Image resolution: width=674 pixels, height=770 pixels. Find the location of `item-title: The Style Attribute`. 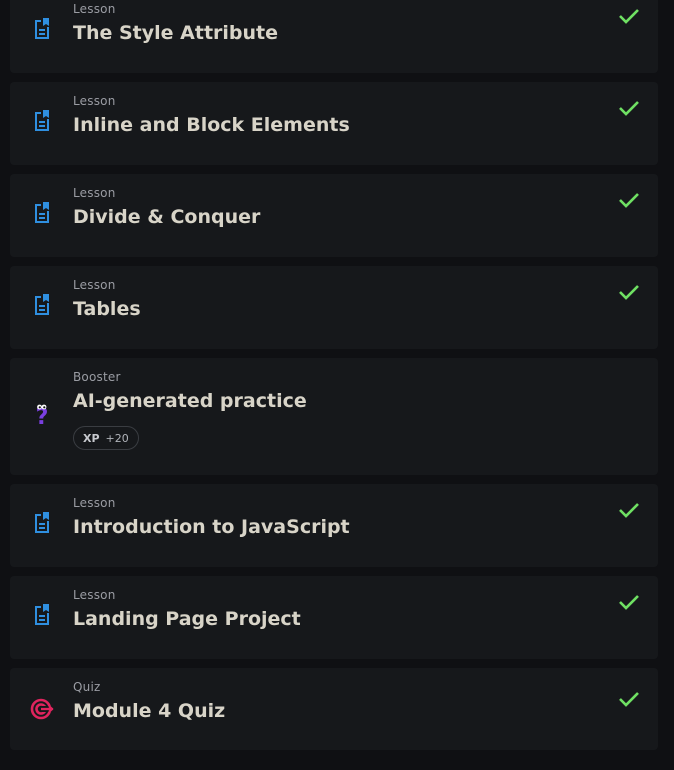

item-title: The Style Attribute is located at coordinates (176, 33).